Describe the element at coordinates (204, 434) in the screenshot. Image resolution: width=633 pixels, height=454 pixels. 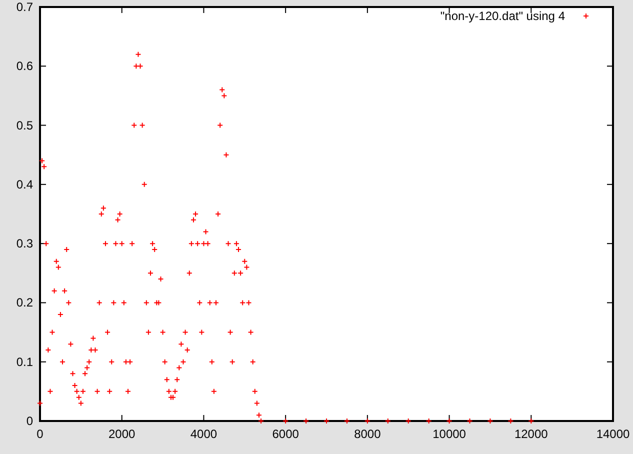
I see `x-tick-label: 4000` at that location.